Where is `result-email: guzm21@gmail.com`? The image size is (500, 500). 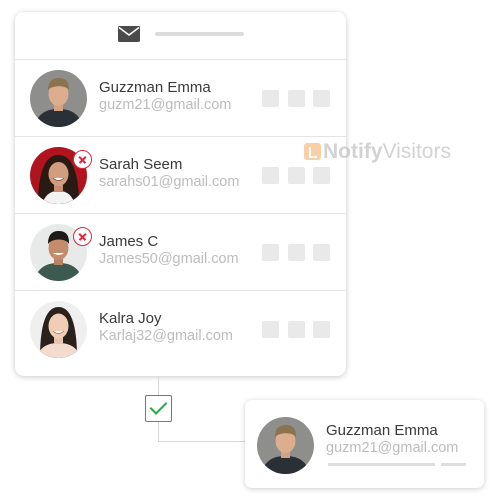 result-email: guzm21@gmail.com is located at coordinates (392, 448).